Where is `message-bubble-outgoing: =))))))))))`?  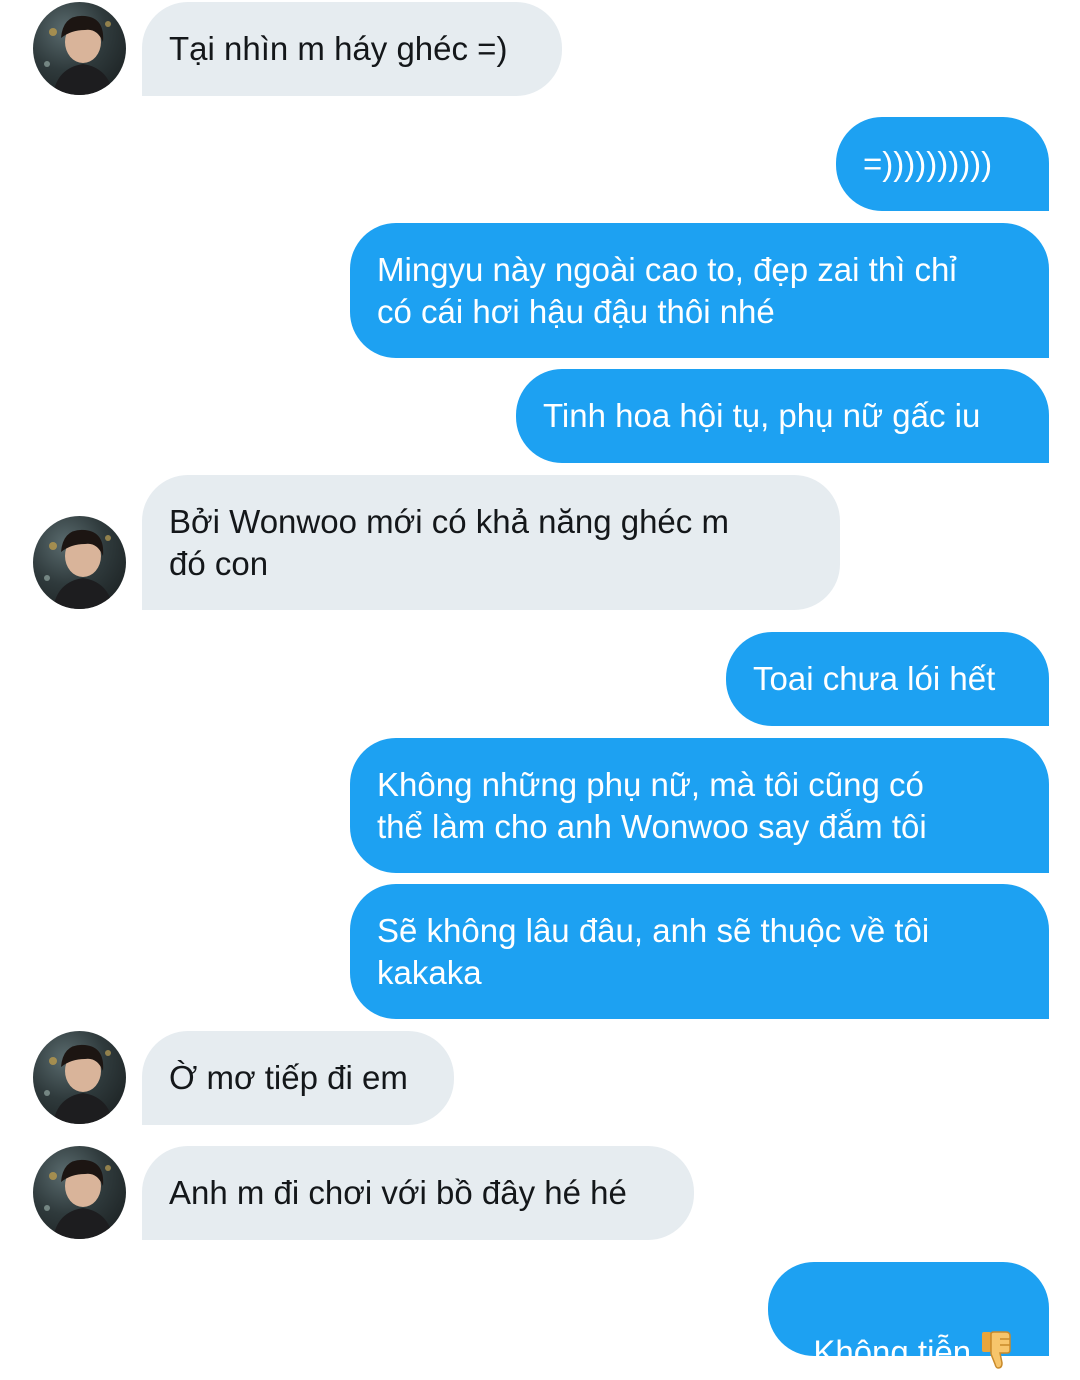 message-bubble-outgoing: =)))))))))) is located at coordinates (942, 164).